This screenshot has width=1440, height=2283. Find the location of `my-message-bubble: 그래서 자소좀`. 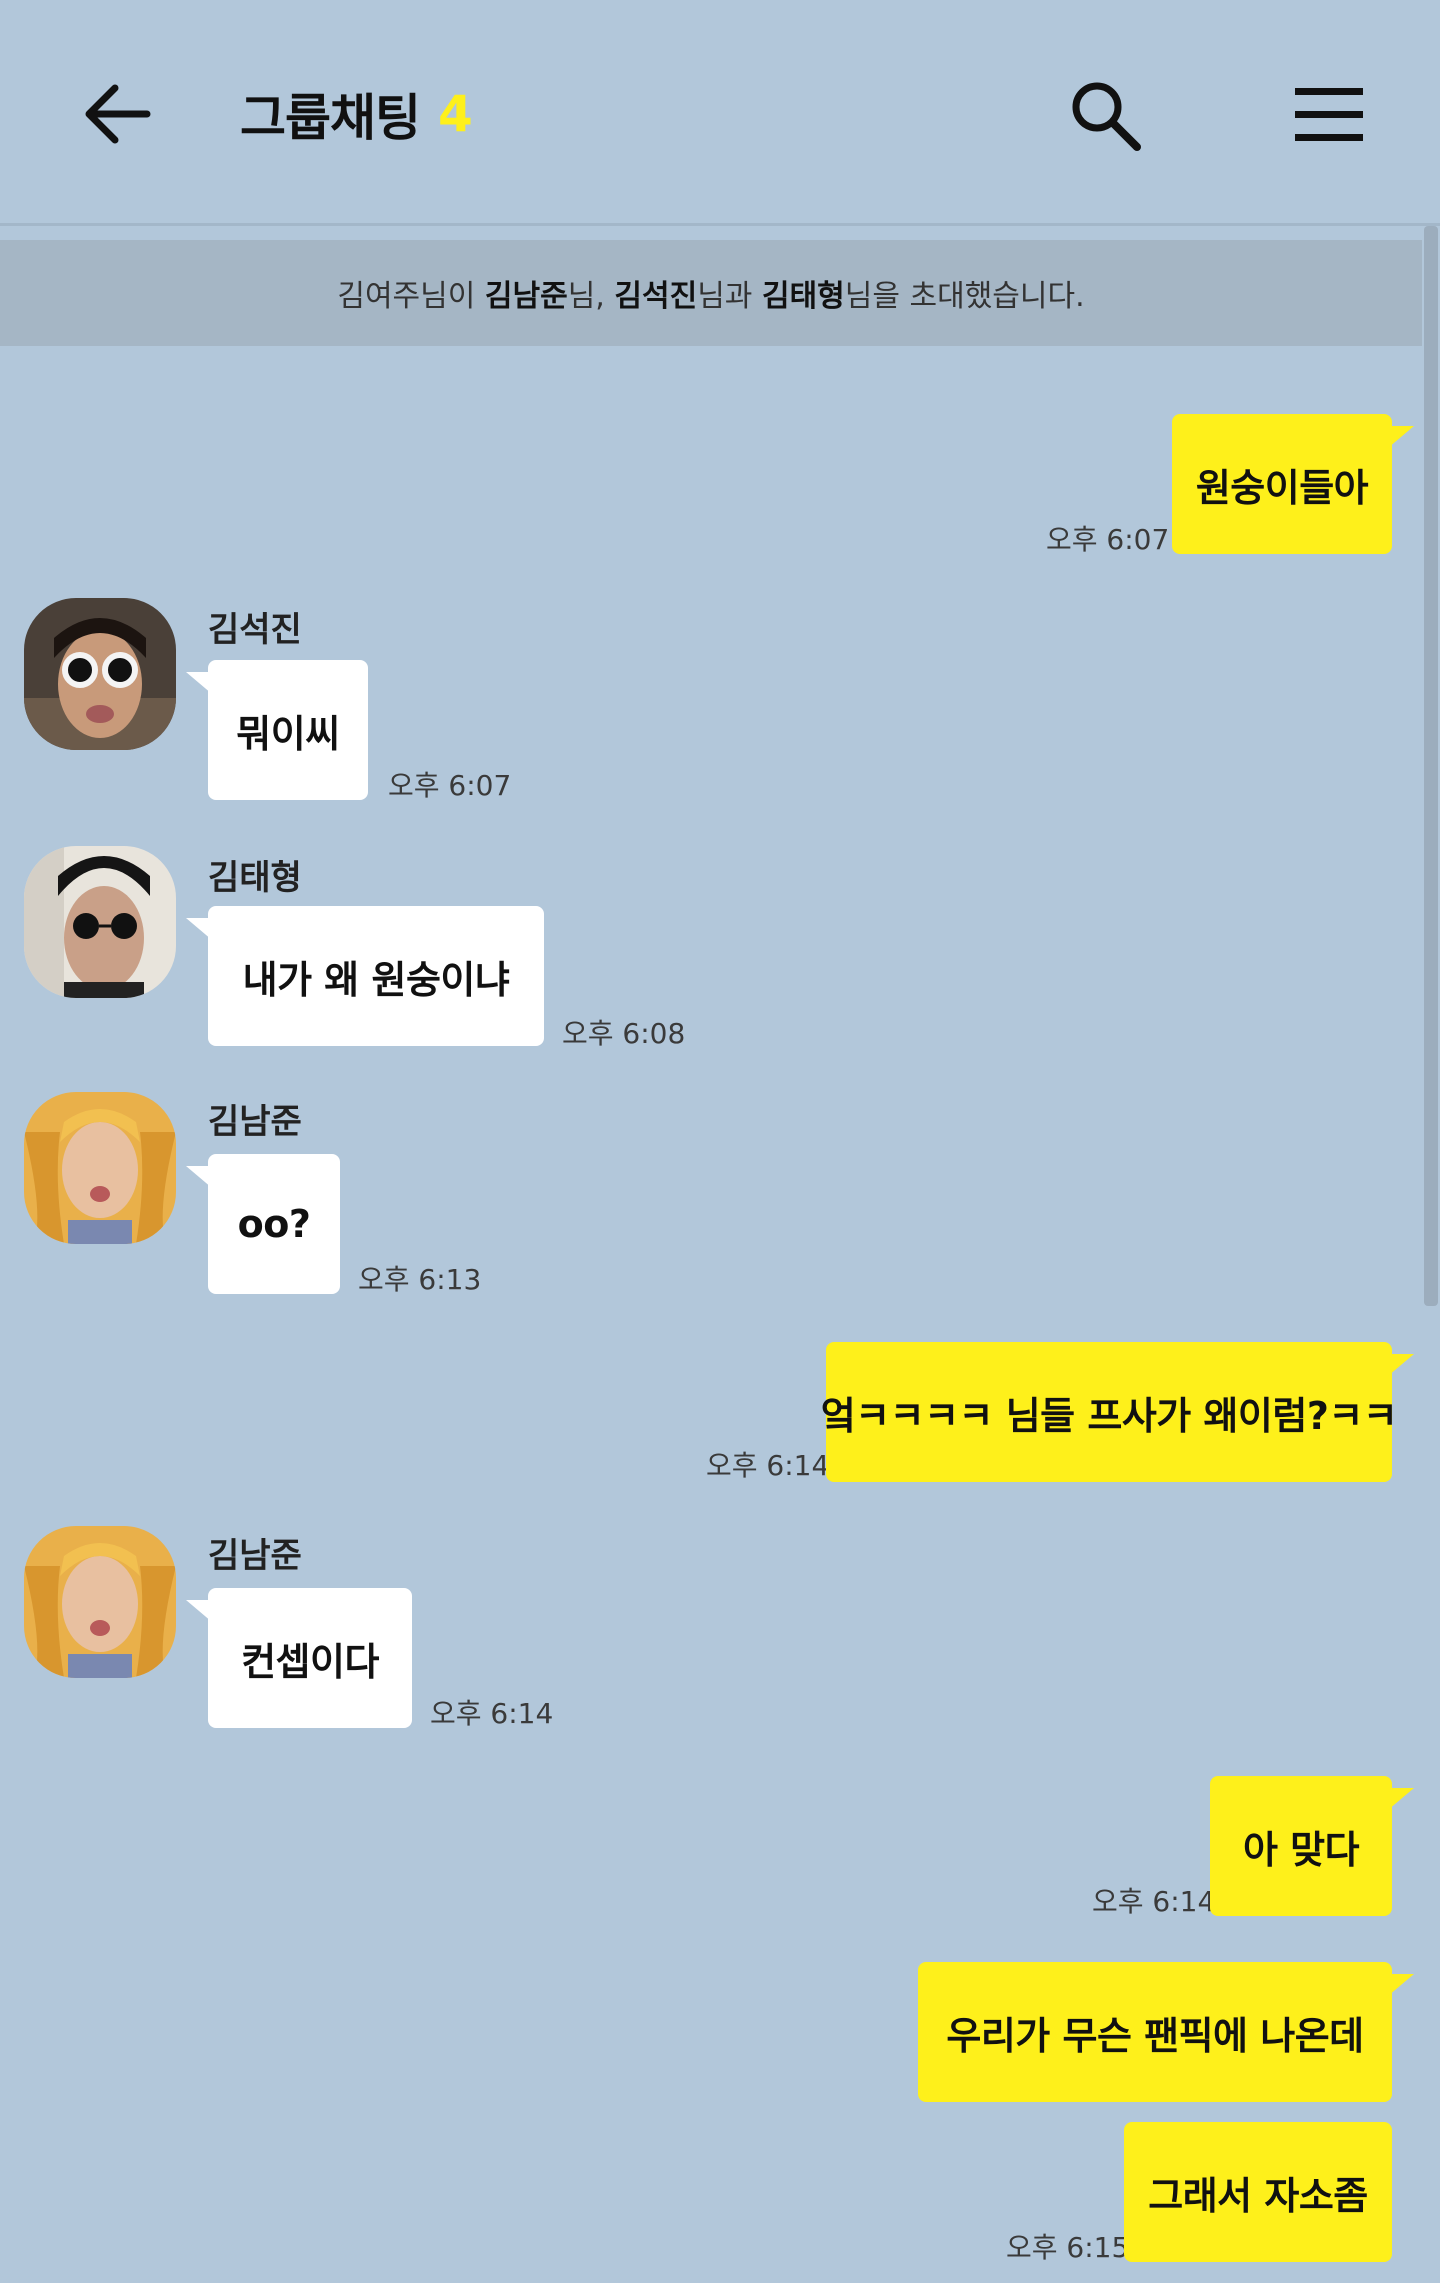

my-message-bubble: 그래서 자소좀 is located at coordinates (1258, 2192).